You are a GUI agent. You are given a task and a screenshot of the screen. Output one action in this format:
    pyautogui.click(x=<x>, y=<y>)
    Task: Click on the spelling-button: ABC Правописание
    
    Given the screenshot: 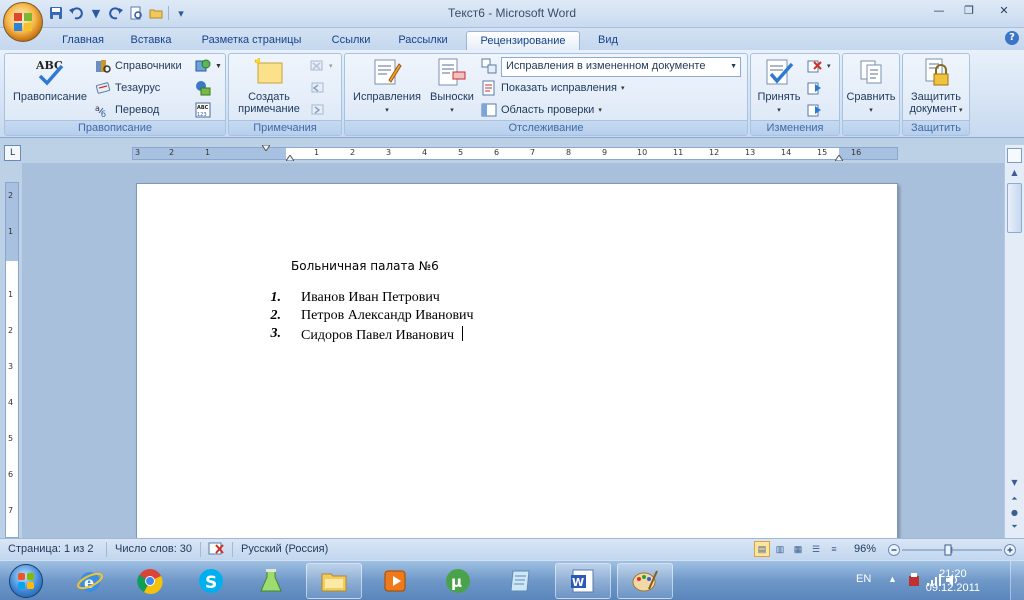 What is the action you would take?
    pyautogui.click(x=50, y=79)
    